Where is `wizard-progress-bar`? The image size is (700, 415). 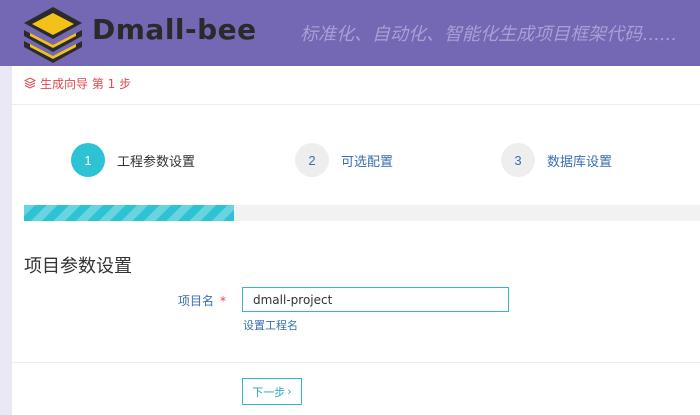
wizard-progress-bar is located at coordinates (362, 213).